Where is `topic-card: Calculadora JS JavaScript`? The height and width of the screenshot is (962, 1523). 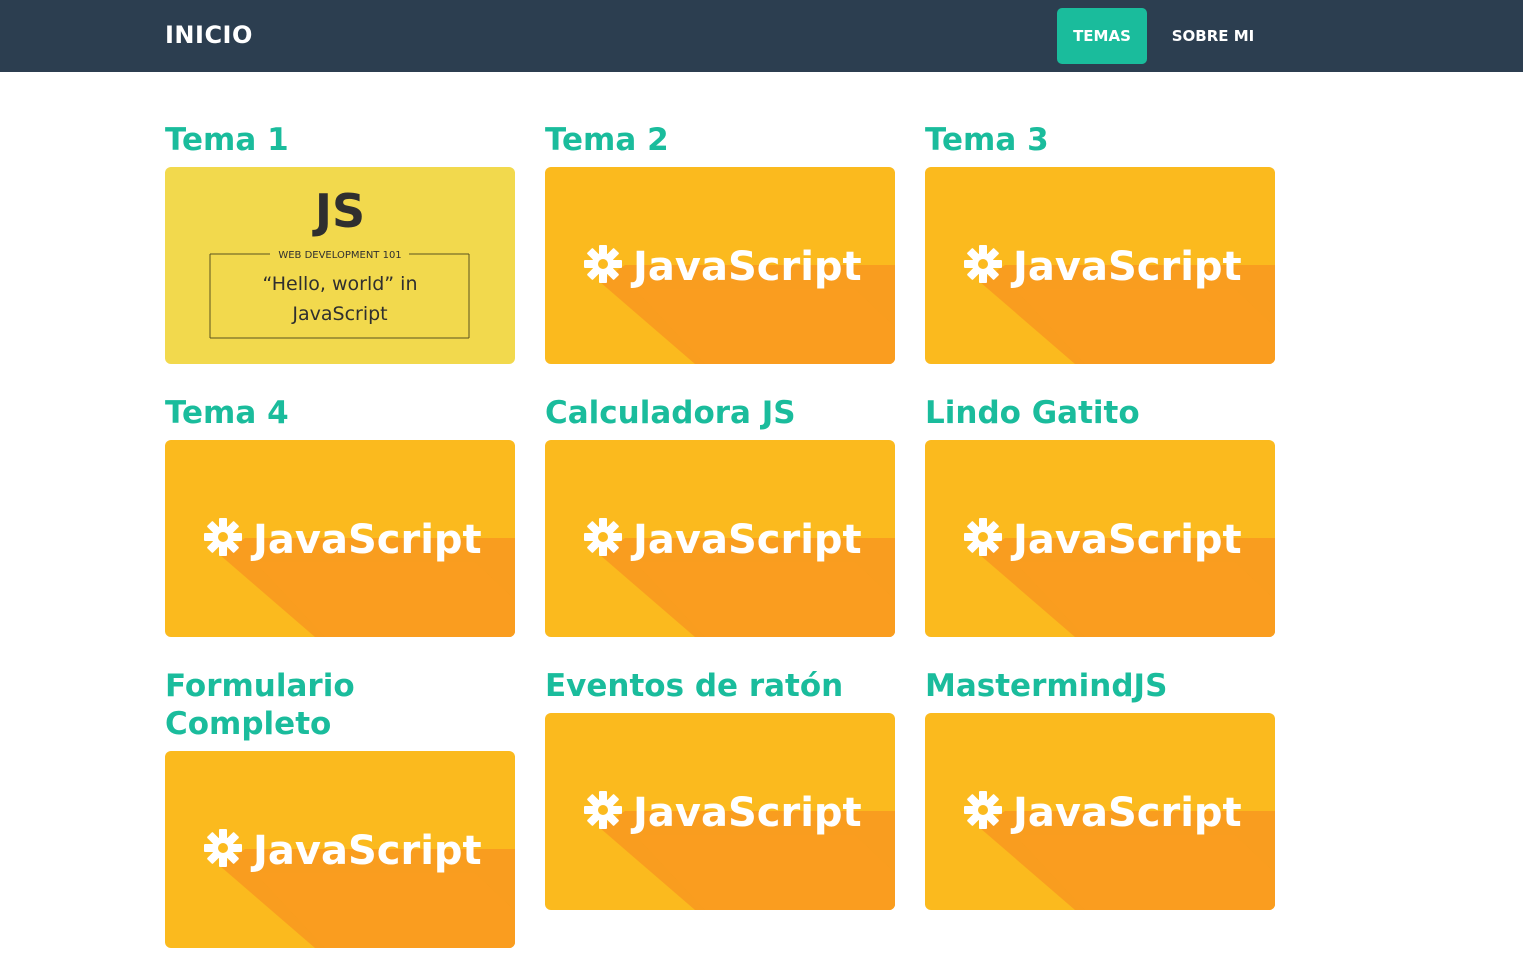 topic-card: Calculadora JS JavaScript is located at coordinates (720, 515).